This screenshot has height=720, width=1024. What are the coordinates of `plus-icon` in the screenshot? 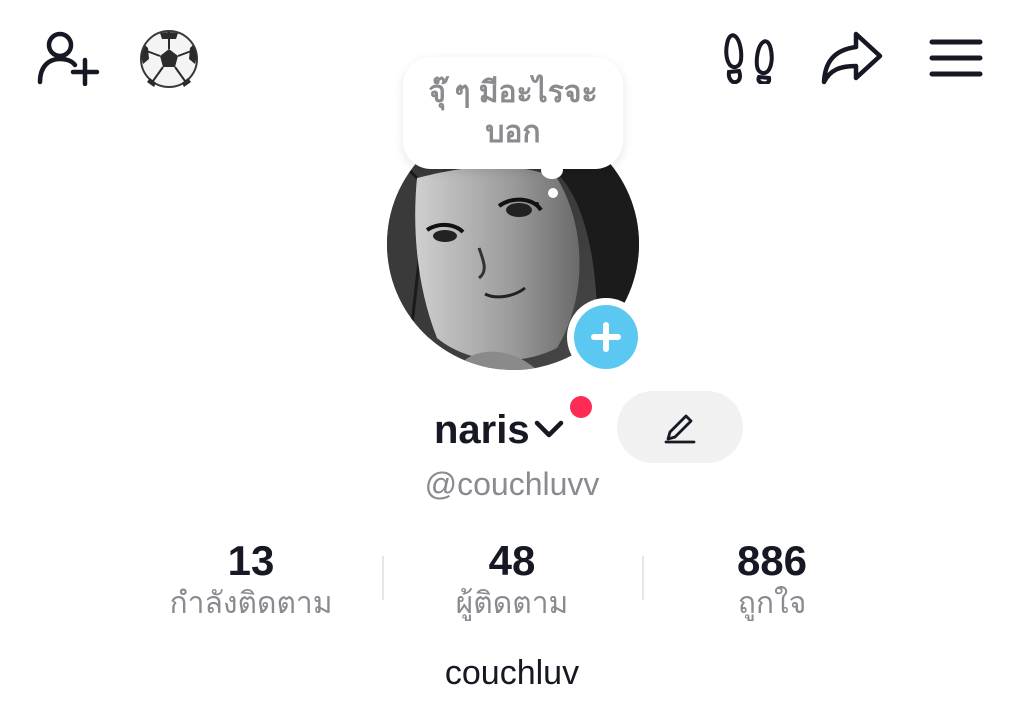 It's located at (606, 337).